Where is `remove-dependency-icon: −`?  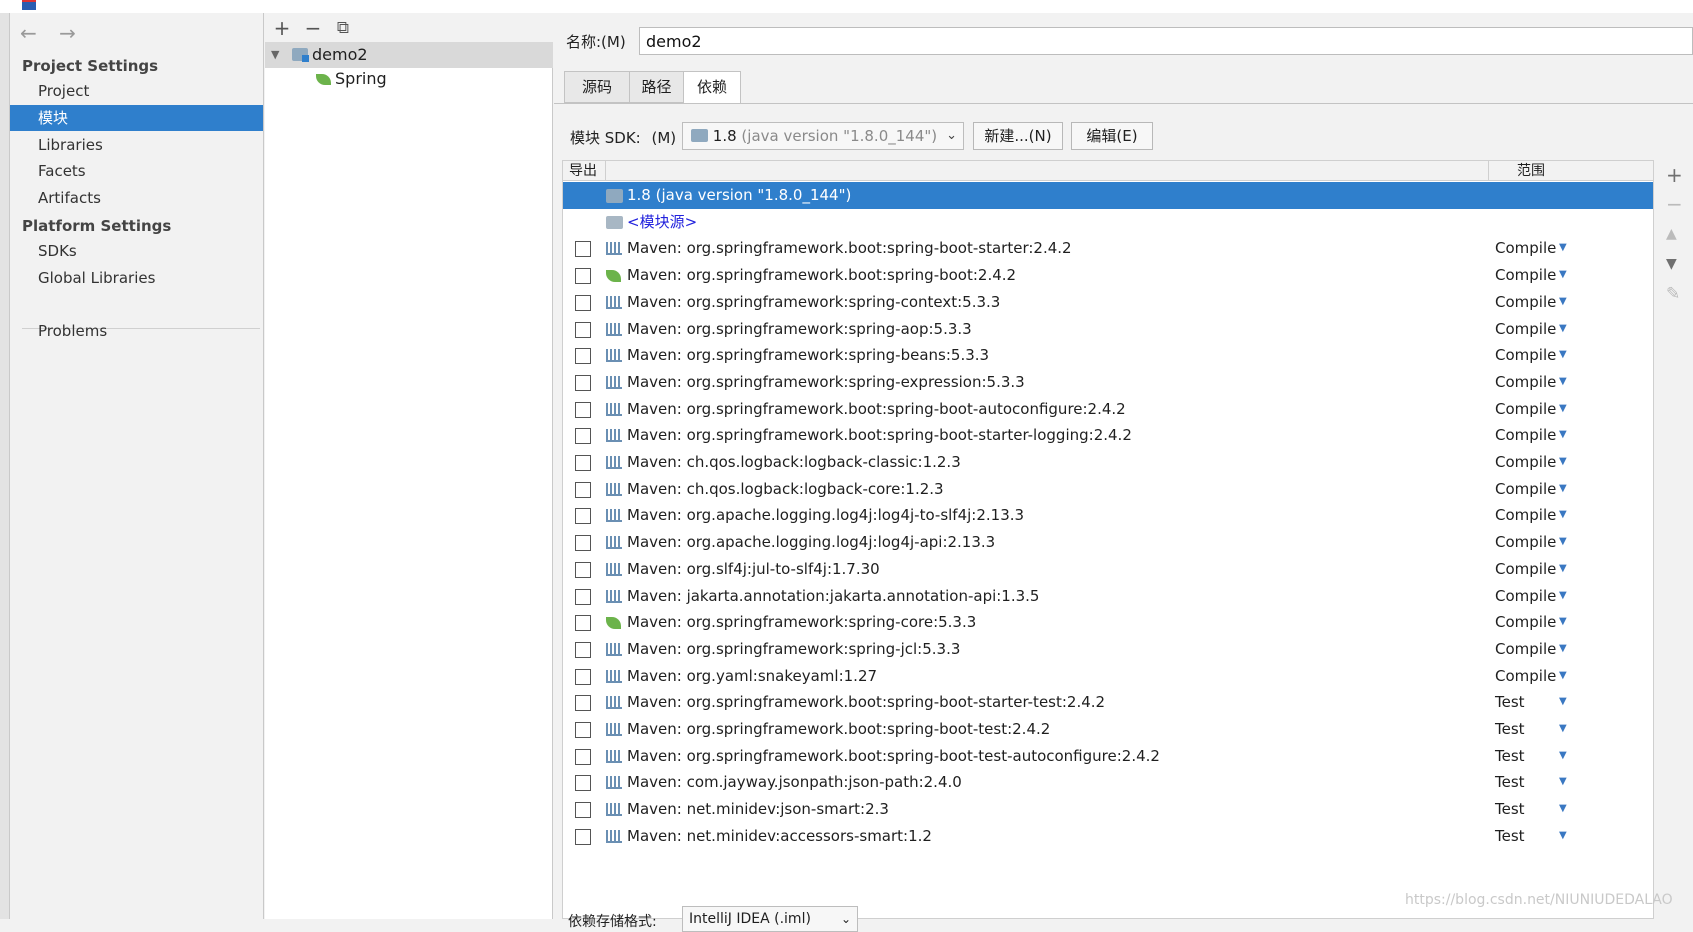 remove-dependency-icon: − is located at coordinates (1674, 204).